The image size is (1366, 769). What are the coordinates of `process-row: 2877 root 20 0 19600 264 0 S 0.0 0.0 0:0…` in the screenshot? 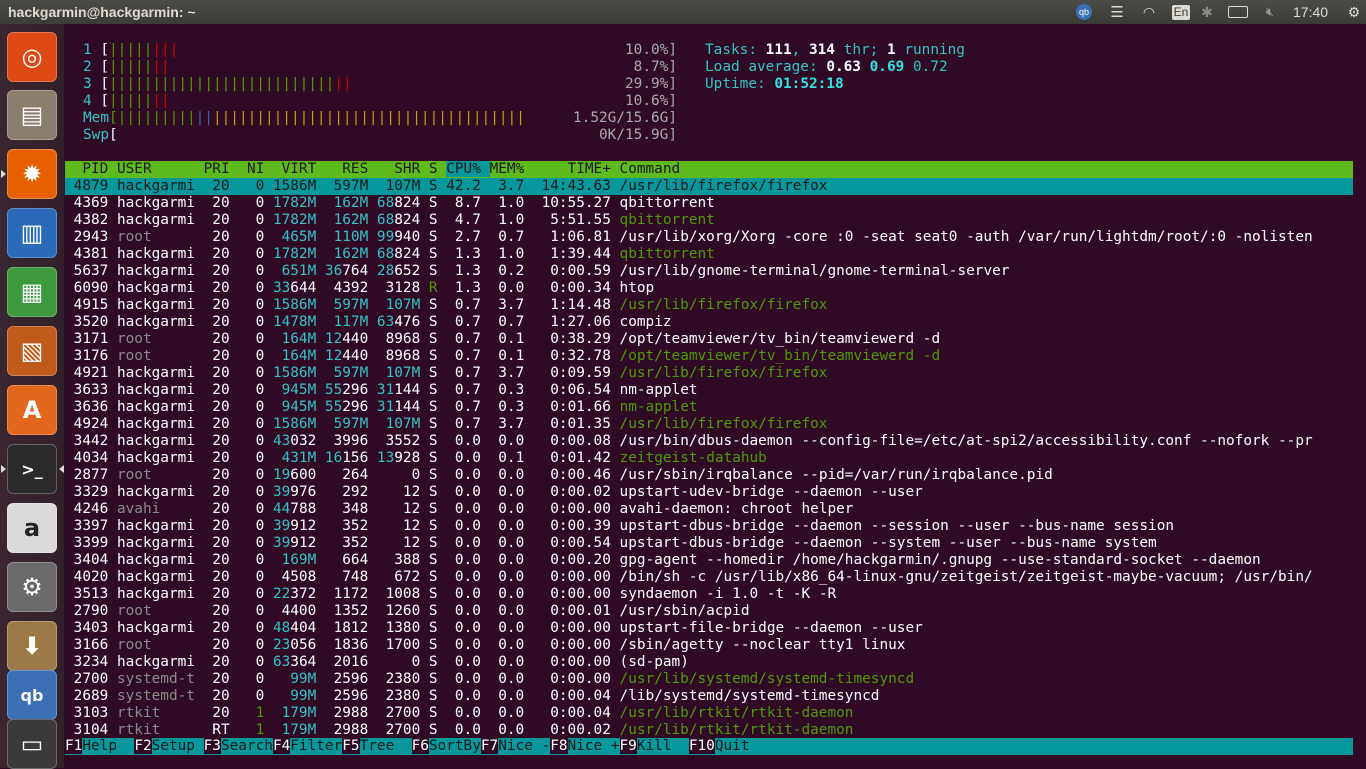 It's located at (709, 475).